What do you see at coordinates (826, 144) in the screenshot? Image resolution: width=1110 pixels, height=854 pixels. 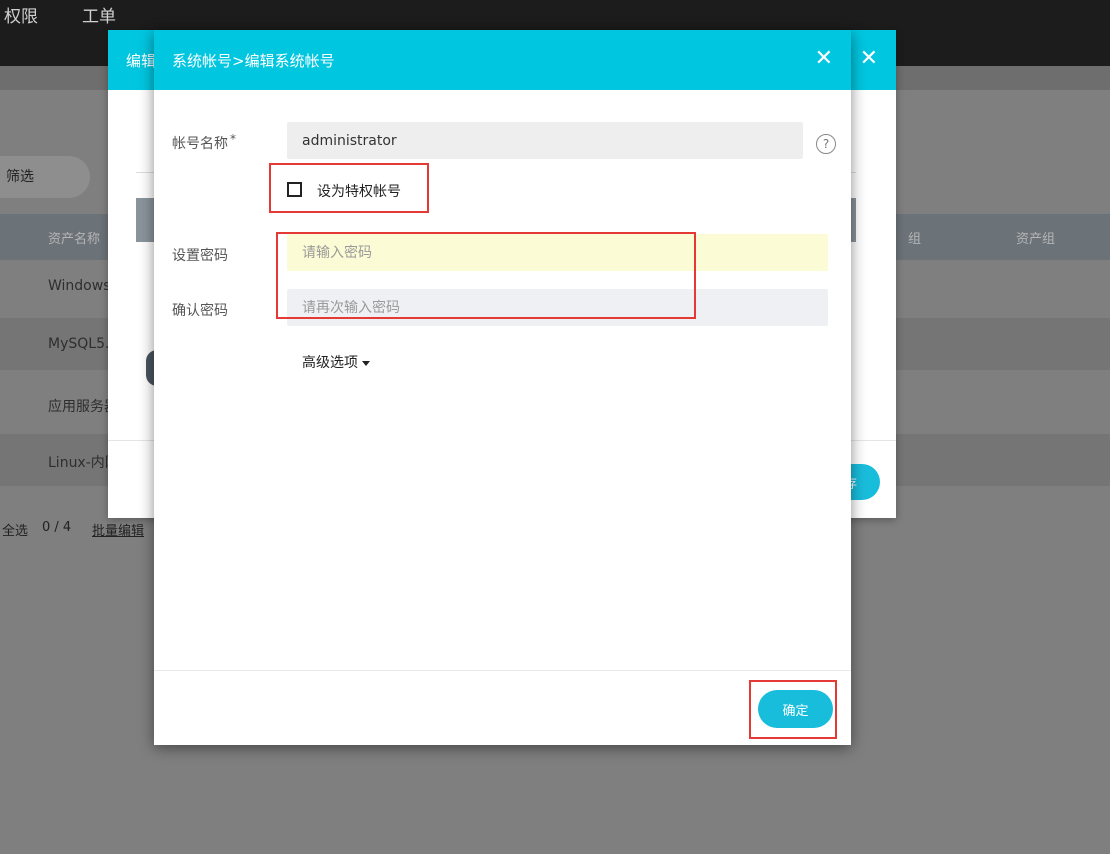 I see `help-icon: ?` at bounding box center [826, 144].